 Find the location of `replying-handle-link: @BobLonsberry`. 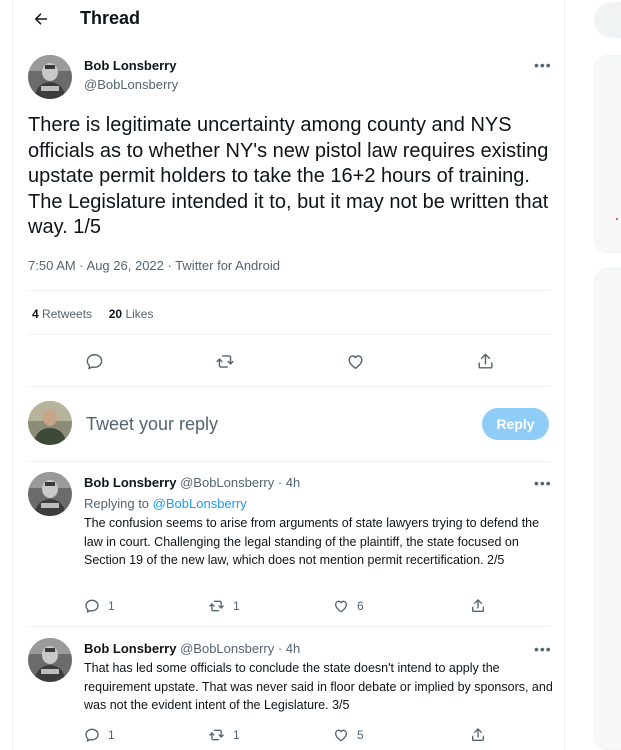

replying-handle-link: @BobLonsberry is located at coordinates (200, 503).